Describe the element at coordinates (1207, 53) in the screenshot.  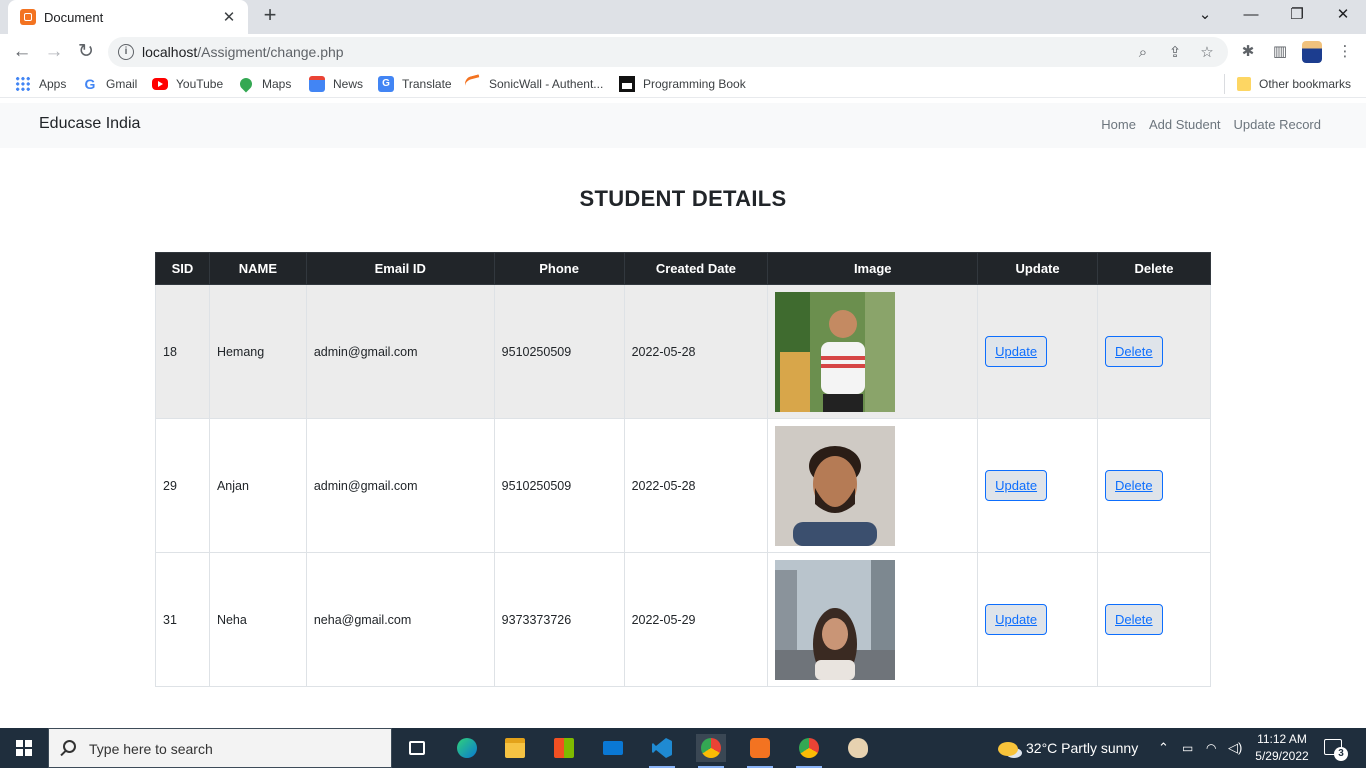
I see `bookmark-star-icon: ☆` at that location.